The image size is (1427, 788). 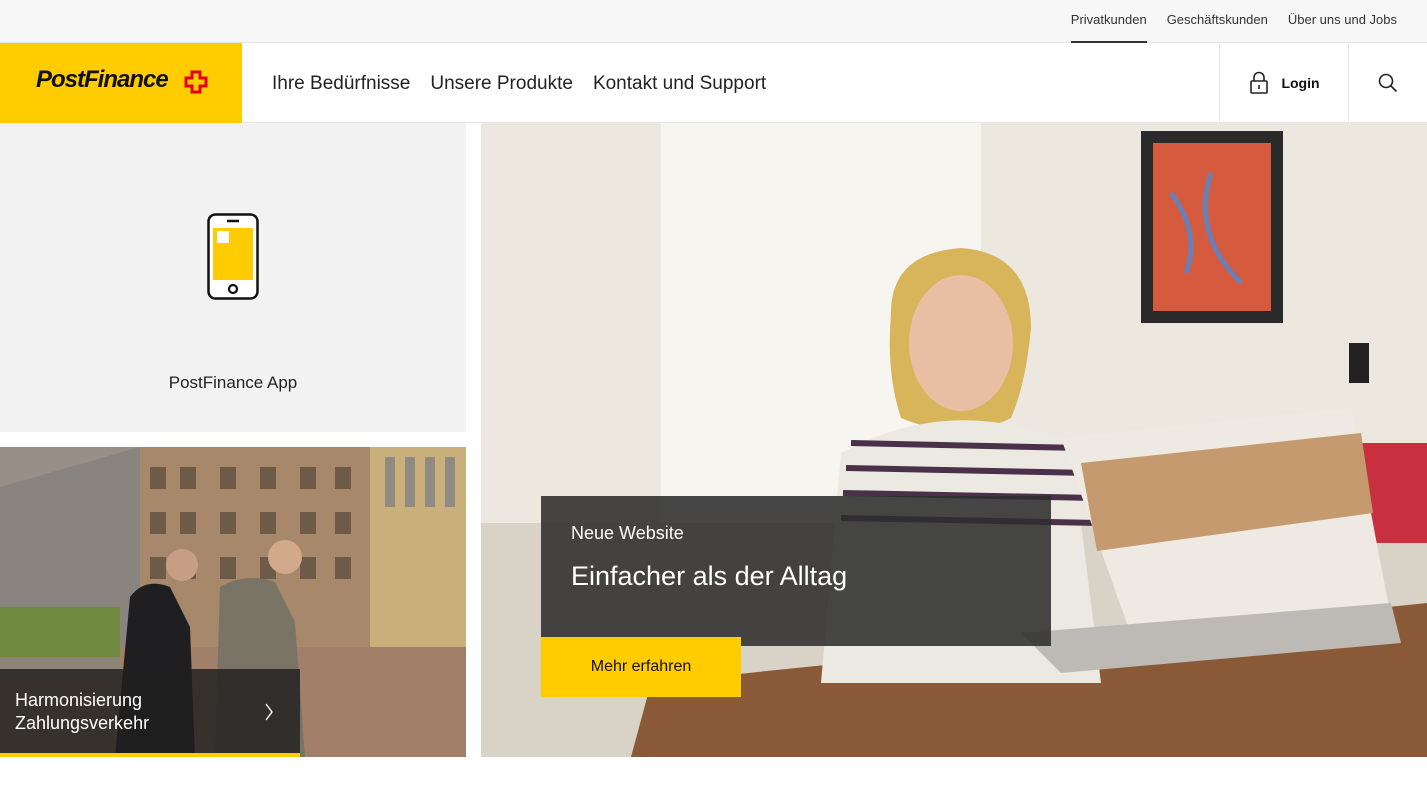 I want to click on teaser-title: Harmonisierung Zahlungsverkehr, so click(x=82, y=712).